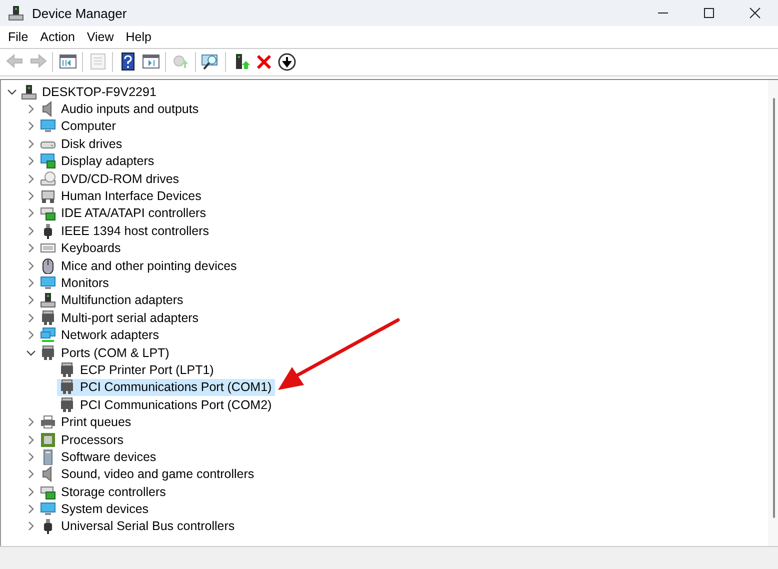 The width and height of the screenshot is (778, 569). Describe the element at coordinates (99, 457) in the screenshot. I see `tree-item: Software devices` at that location.